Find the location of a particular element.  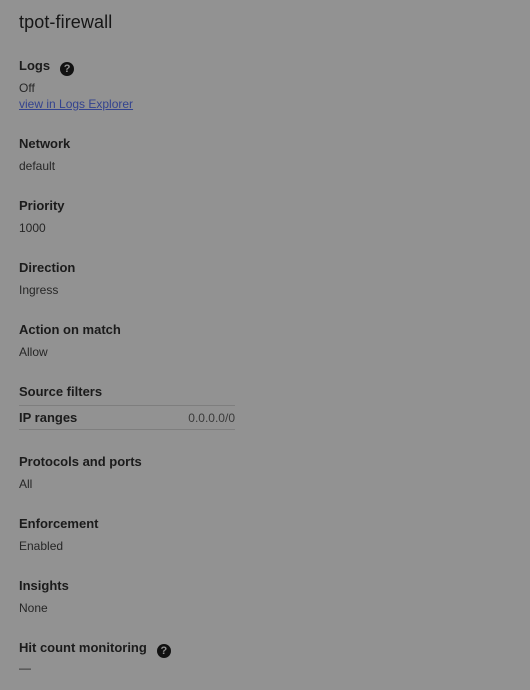

network-value: default is located at coordinates (37, 166).